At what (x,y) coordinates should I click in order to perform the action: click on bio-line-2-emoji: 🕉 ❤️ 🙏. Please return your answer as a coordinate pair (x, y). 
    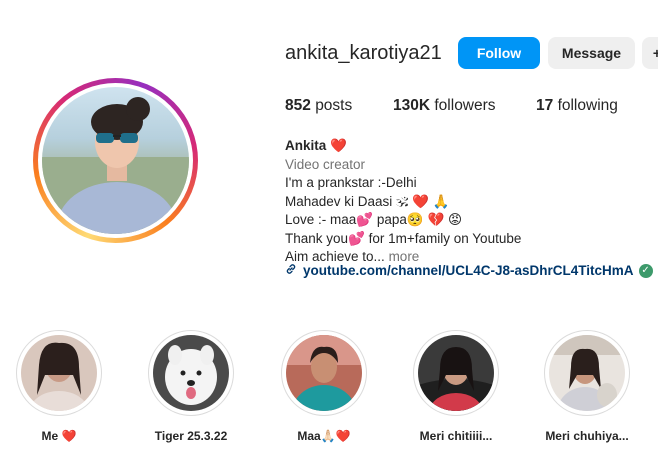
    Looking at the image, I should click on (423, 201).